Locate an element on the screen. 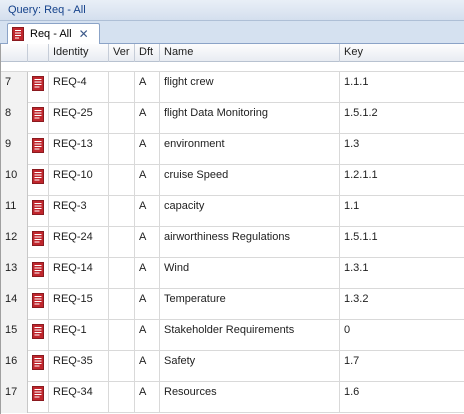  key-cell: 1.3.2 is located at coordinates (402, 304).